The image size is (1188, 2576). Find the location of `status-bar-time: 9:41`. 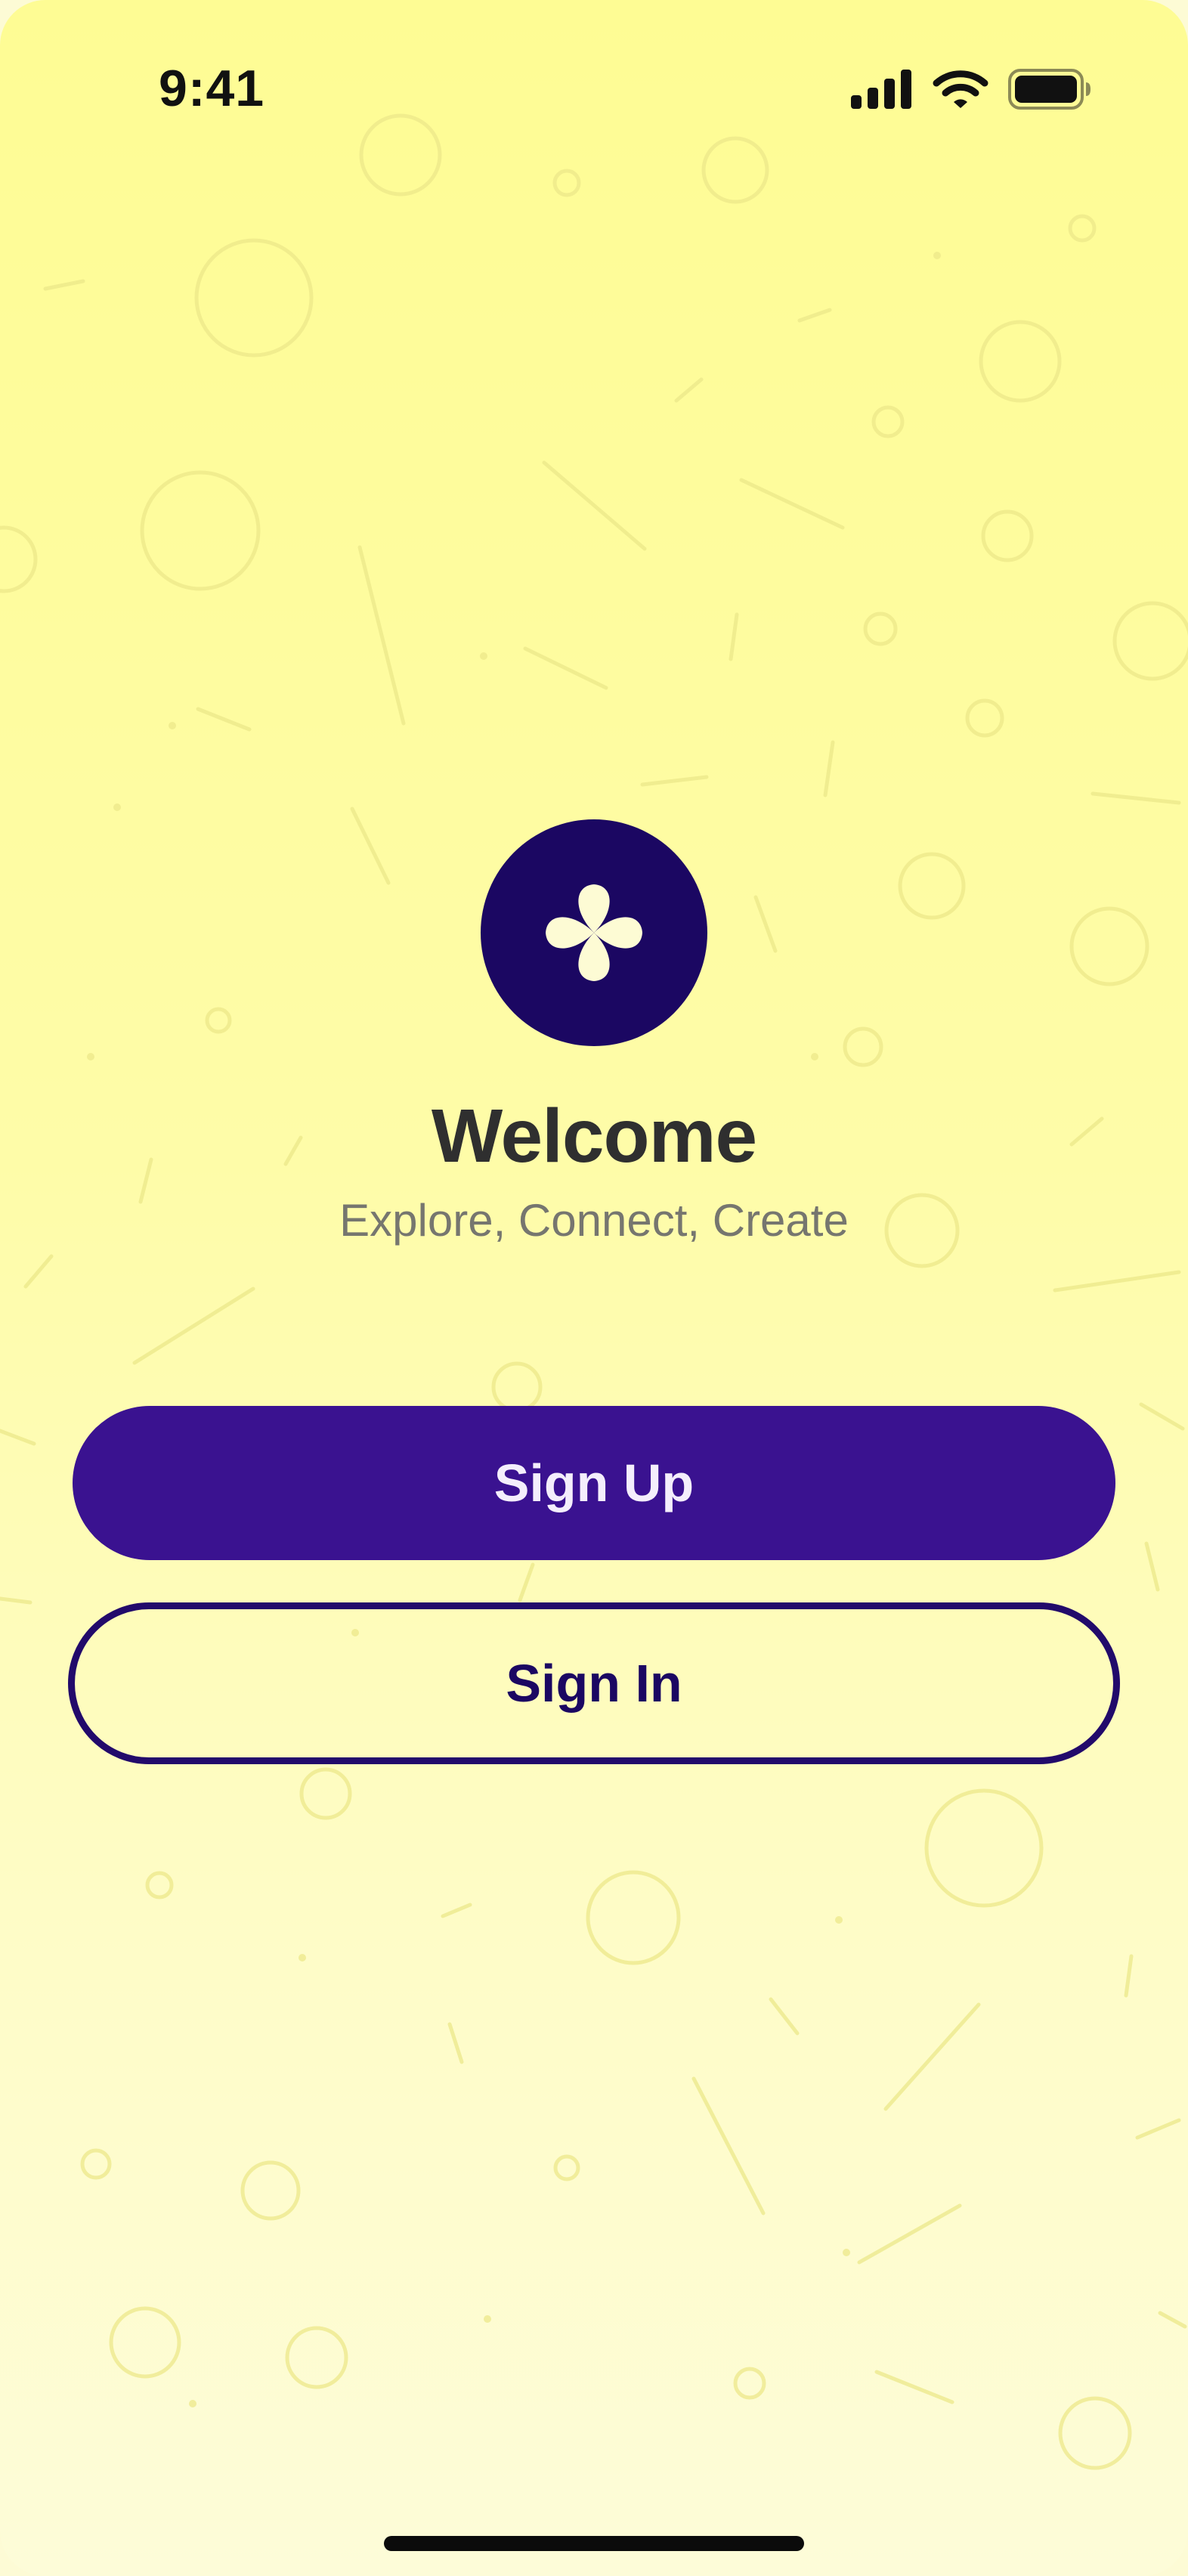

status-bar-time: 9:41 is located at coordinates (212, 88).